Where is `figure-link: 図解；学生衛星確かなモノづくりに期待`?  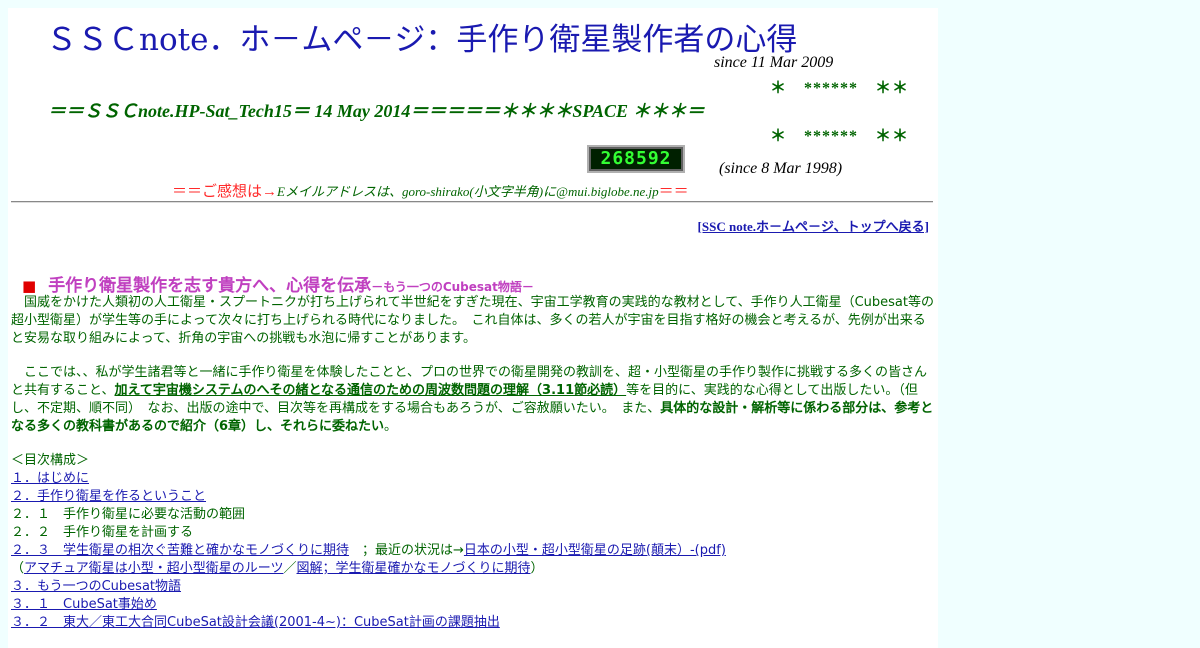
figure-link: 図解；学生衛星確かなモノづくりに期待 is located at coordinates (414, 568).